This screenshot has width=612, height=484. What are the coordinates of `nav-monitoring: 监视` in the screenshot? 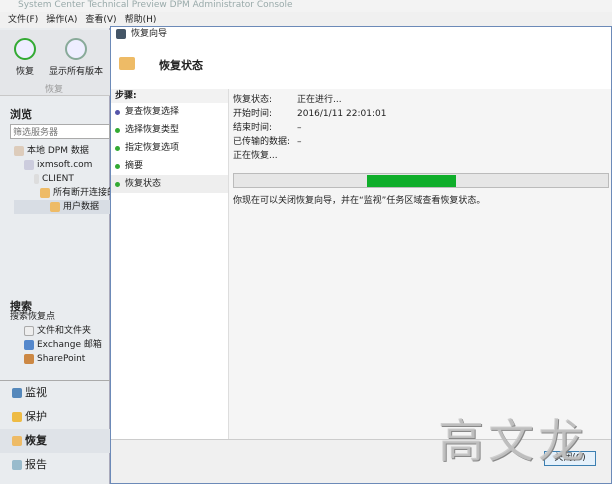 It's located at (55, 393).